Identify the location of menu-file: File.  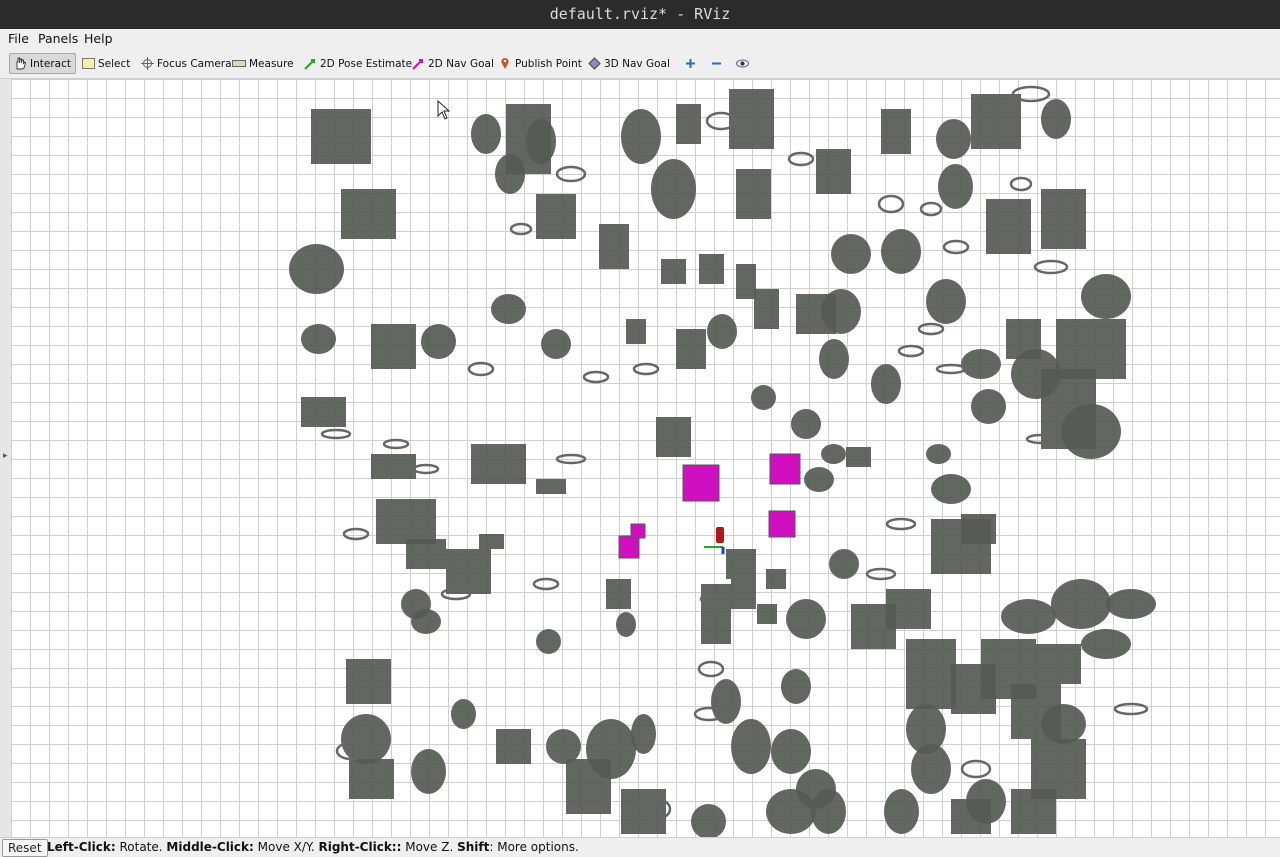
(18, 38).